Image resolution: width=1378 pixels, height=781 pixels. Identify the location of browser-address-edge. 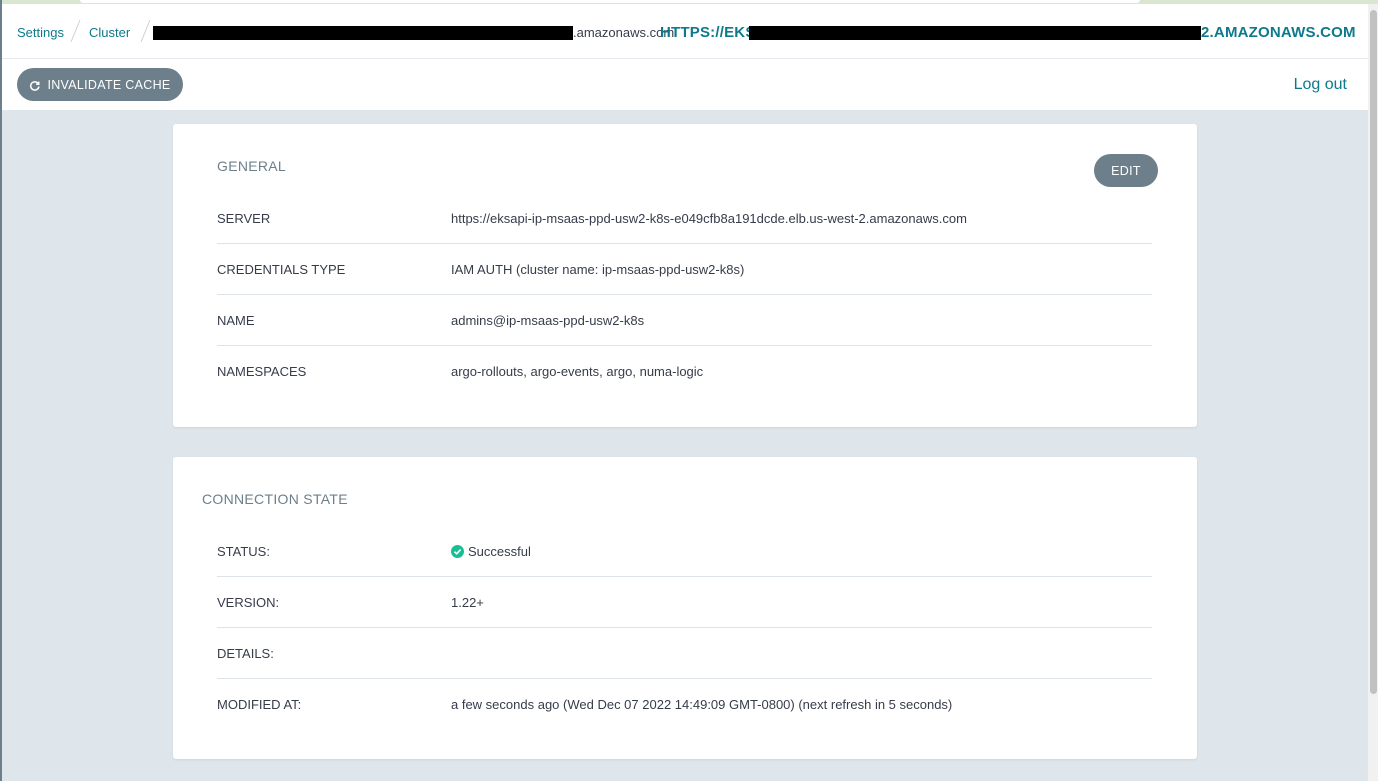
(610, 1).